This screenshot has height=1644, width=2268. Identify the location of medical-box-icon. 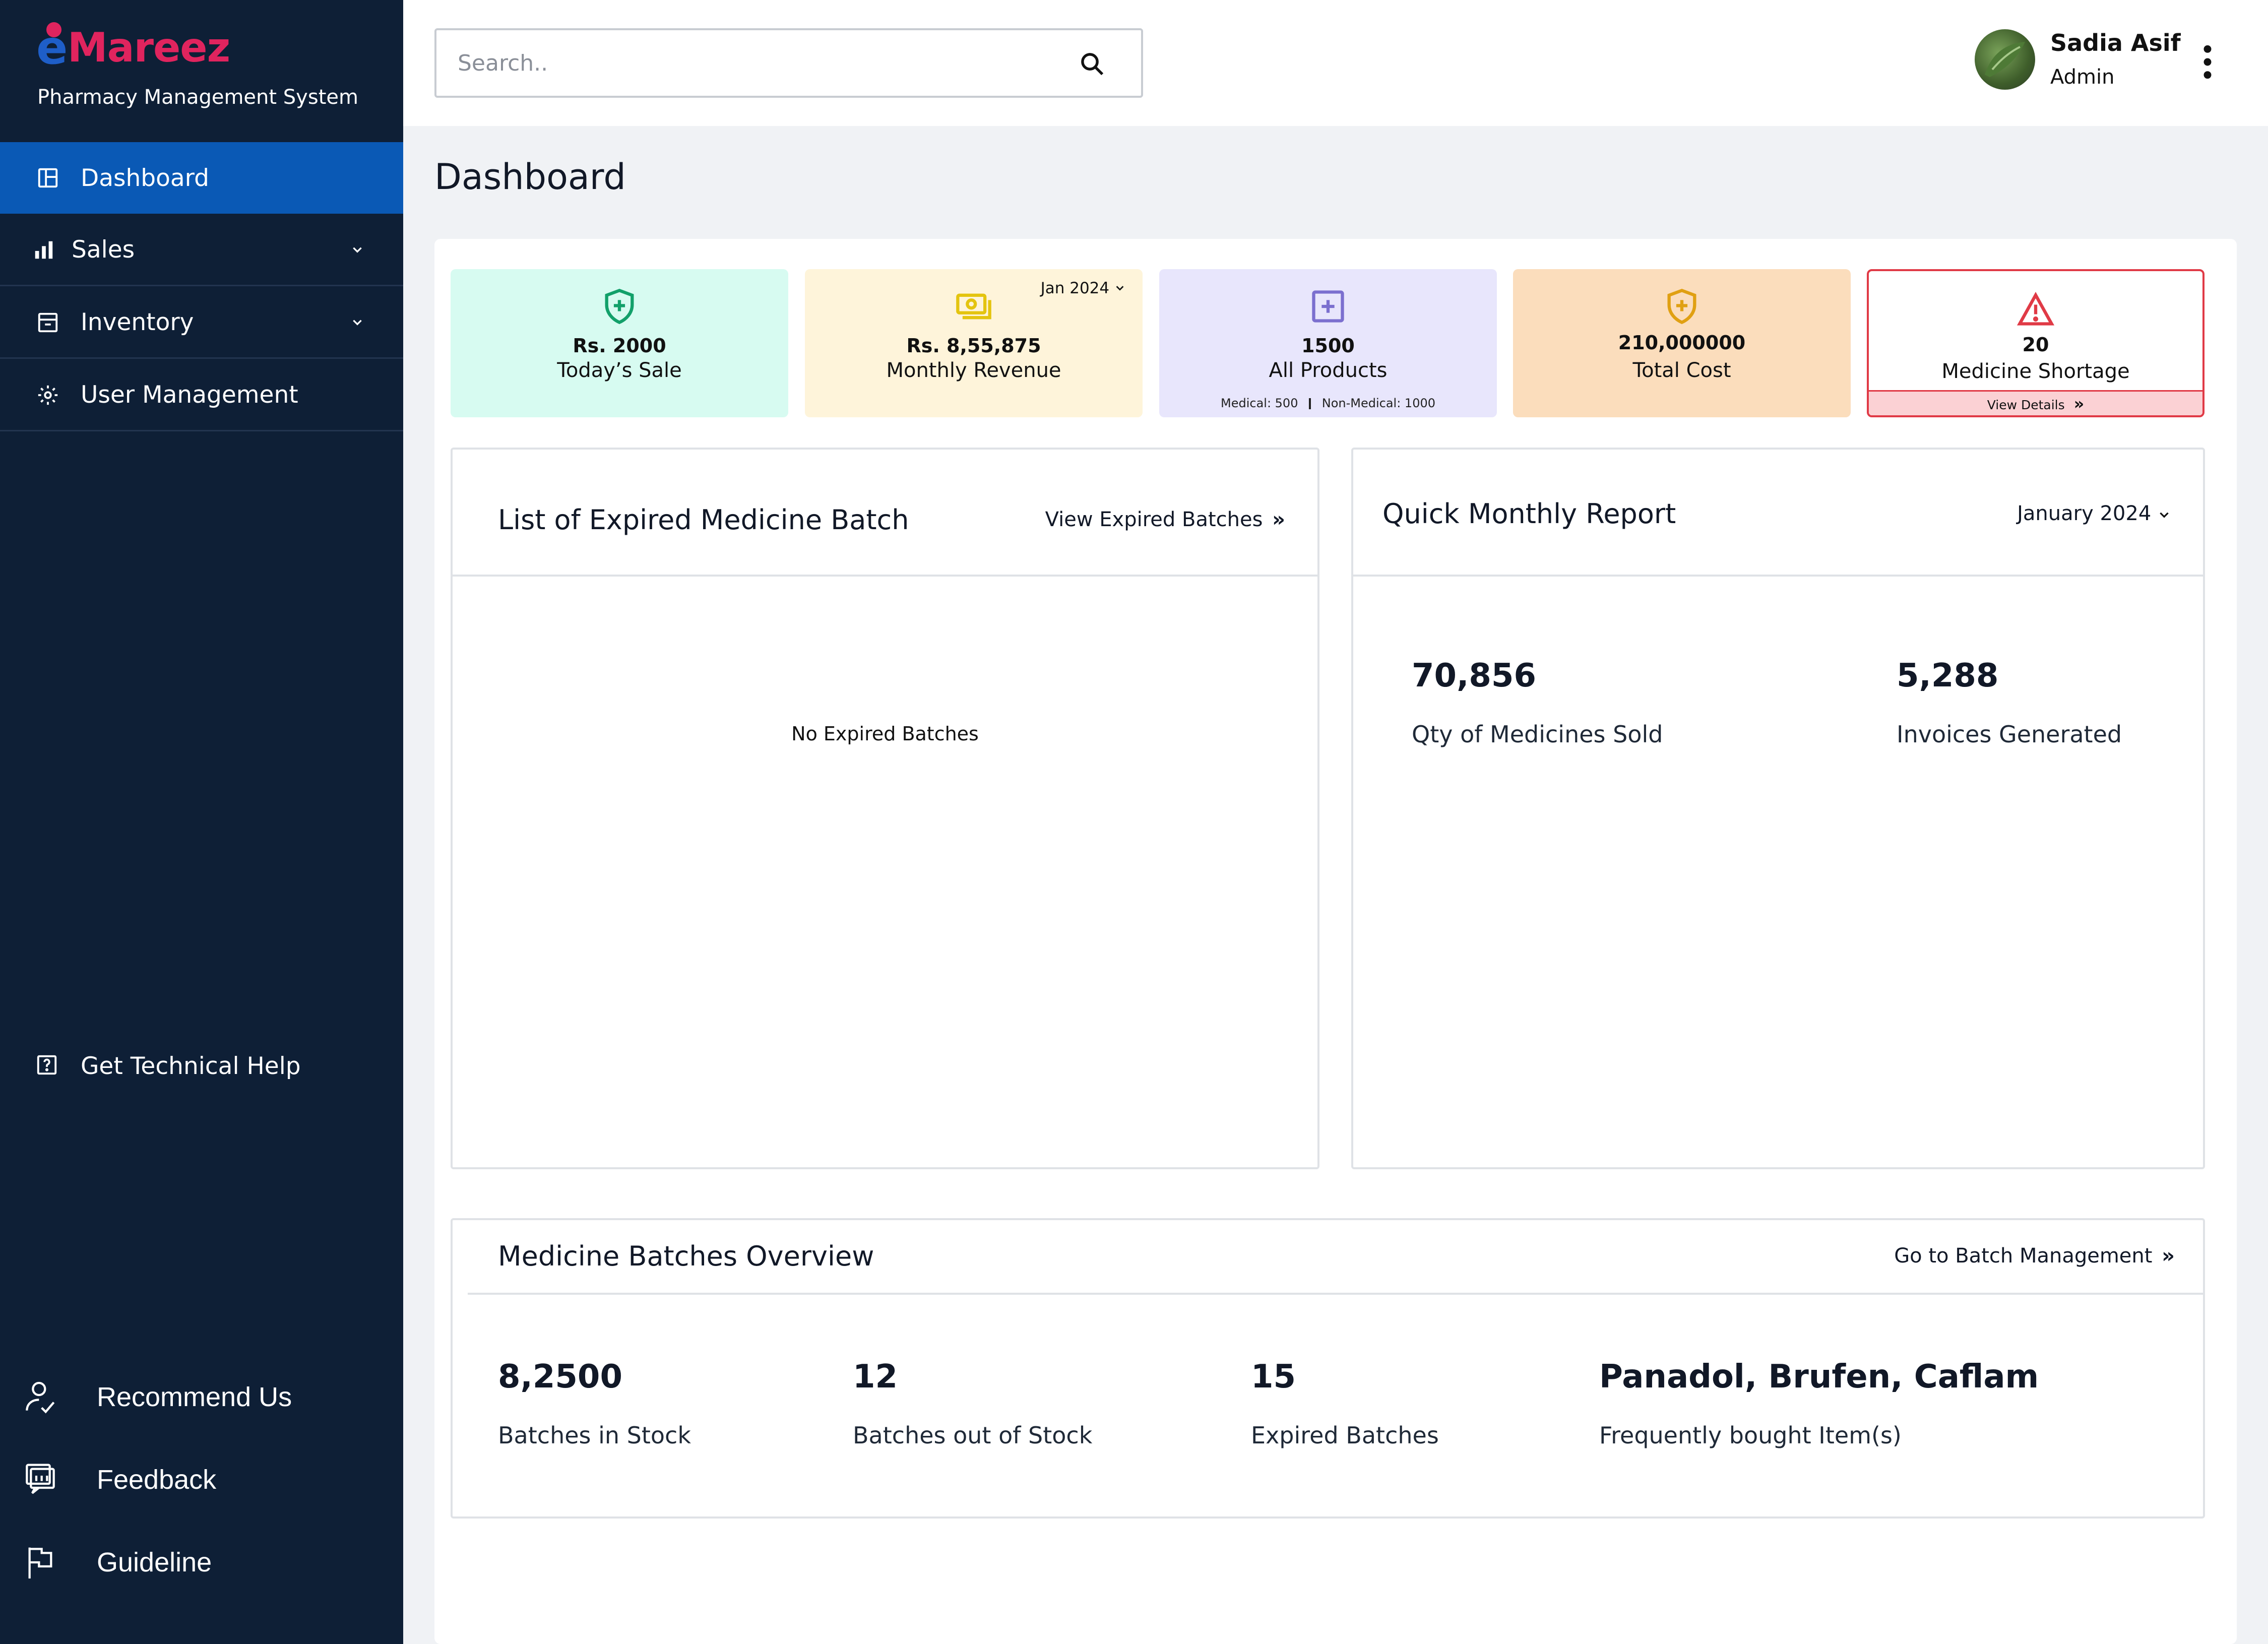
(1328, 306).